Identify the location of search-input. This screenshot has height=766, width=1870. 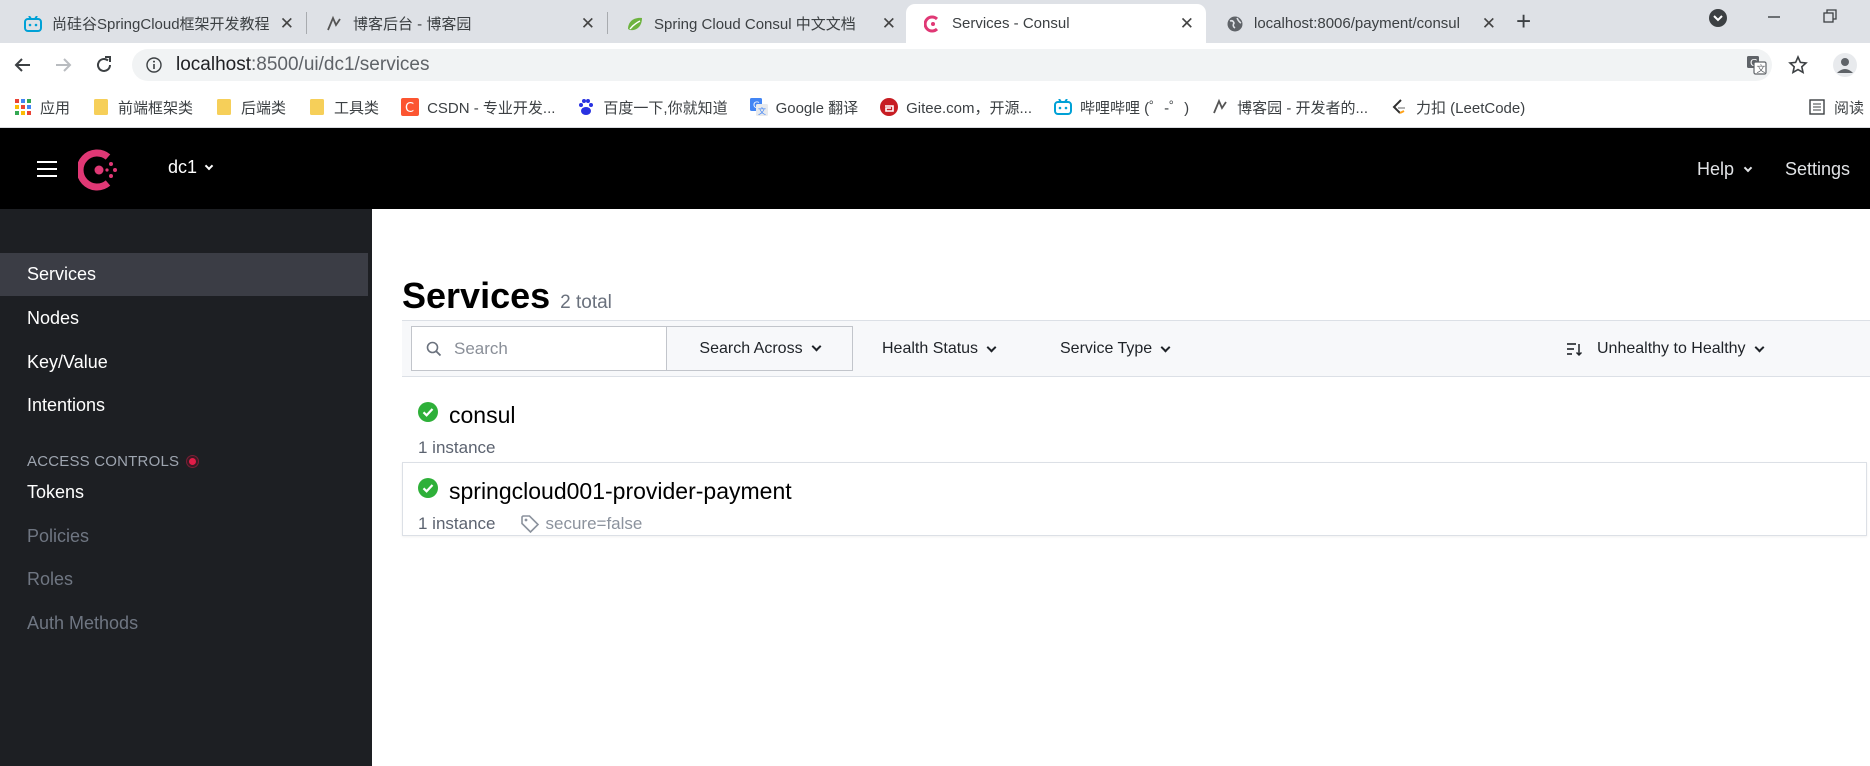
(549, 348).